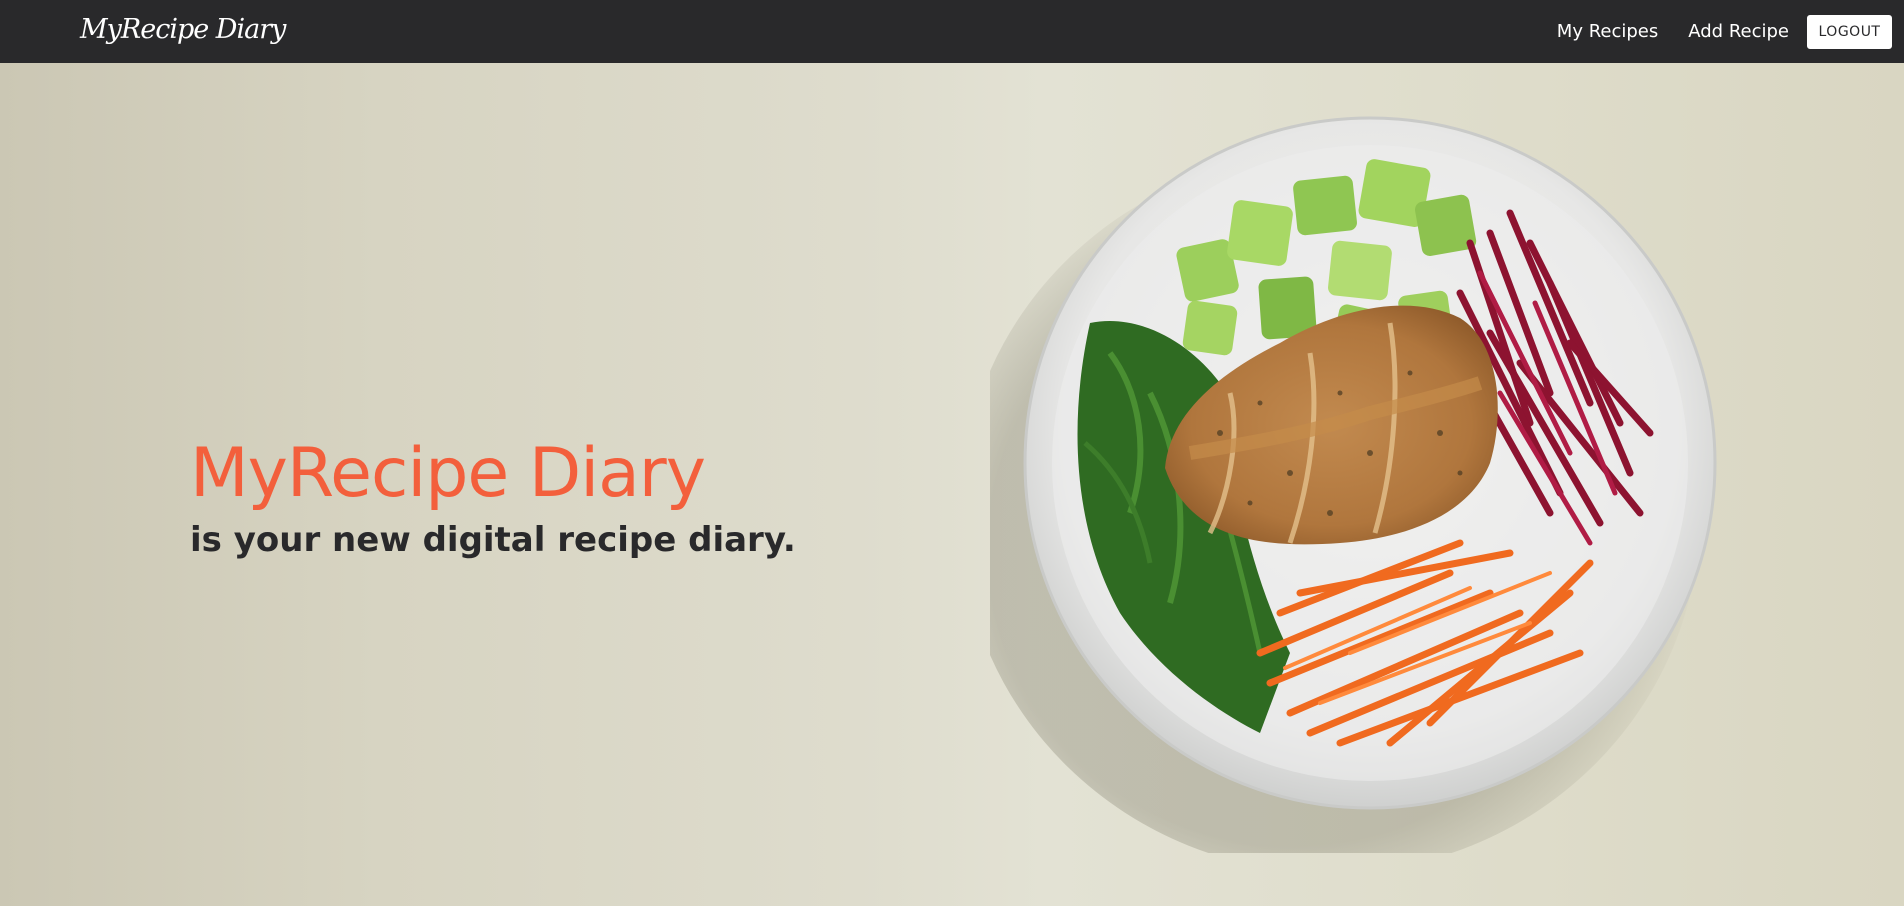  What do you see at coordinates (448, 473) in the screenshot?
I see `hero-title: MyRecipe Diary` at bounding box center [448, 473].